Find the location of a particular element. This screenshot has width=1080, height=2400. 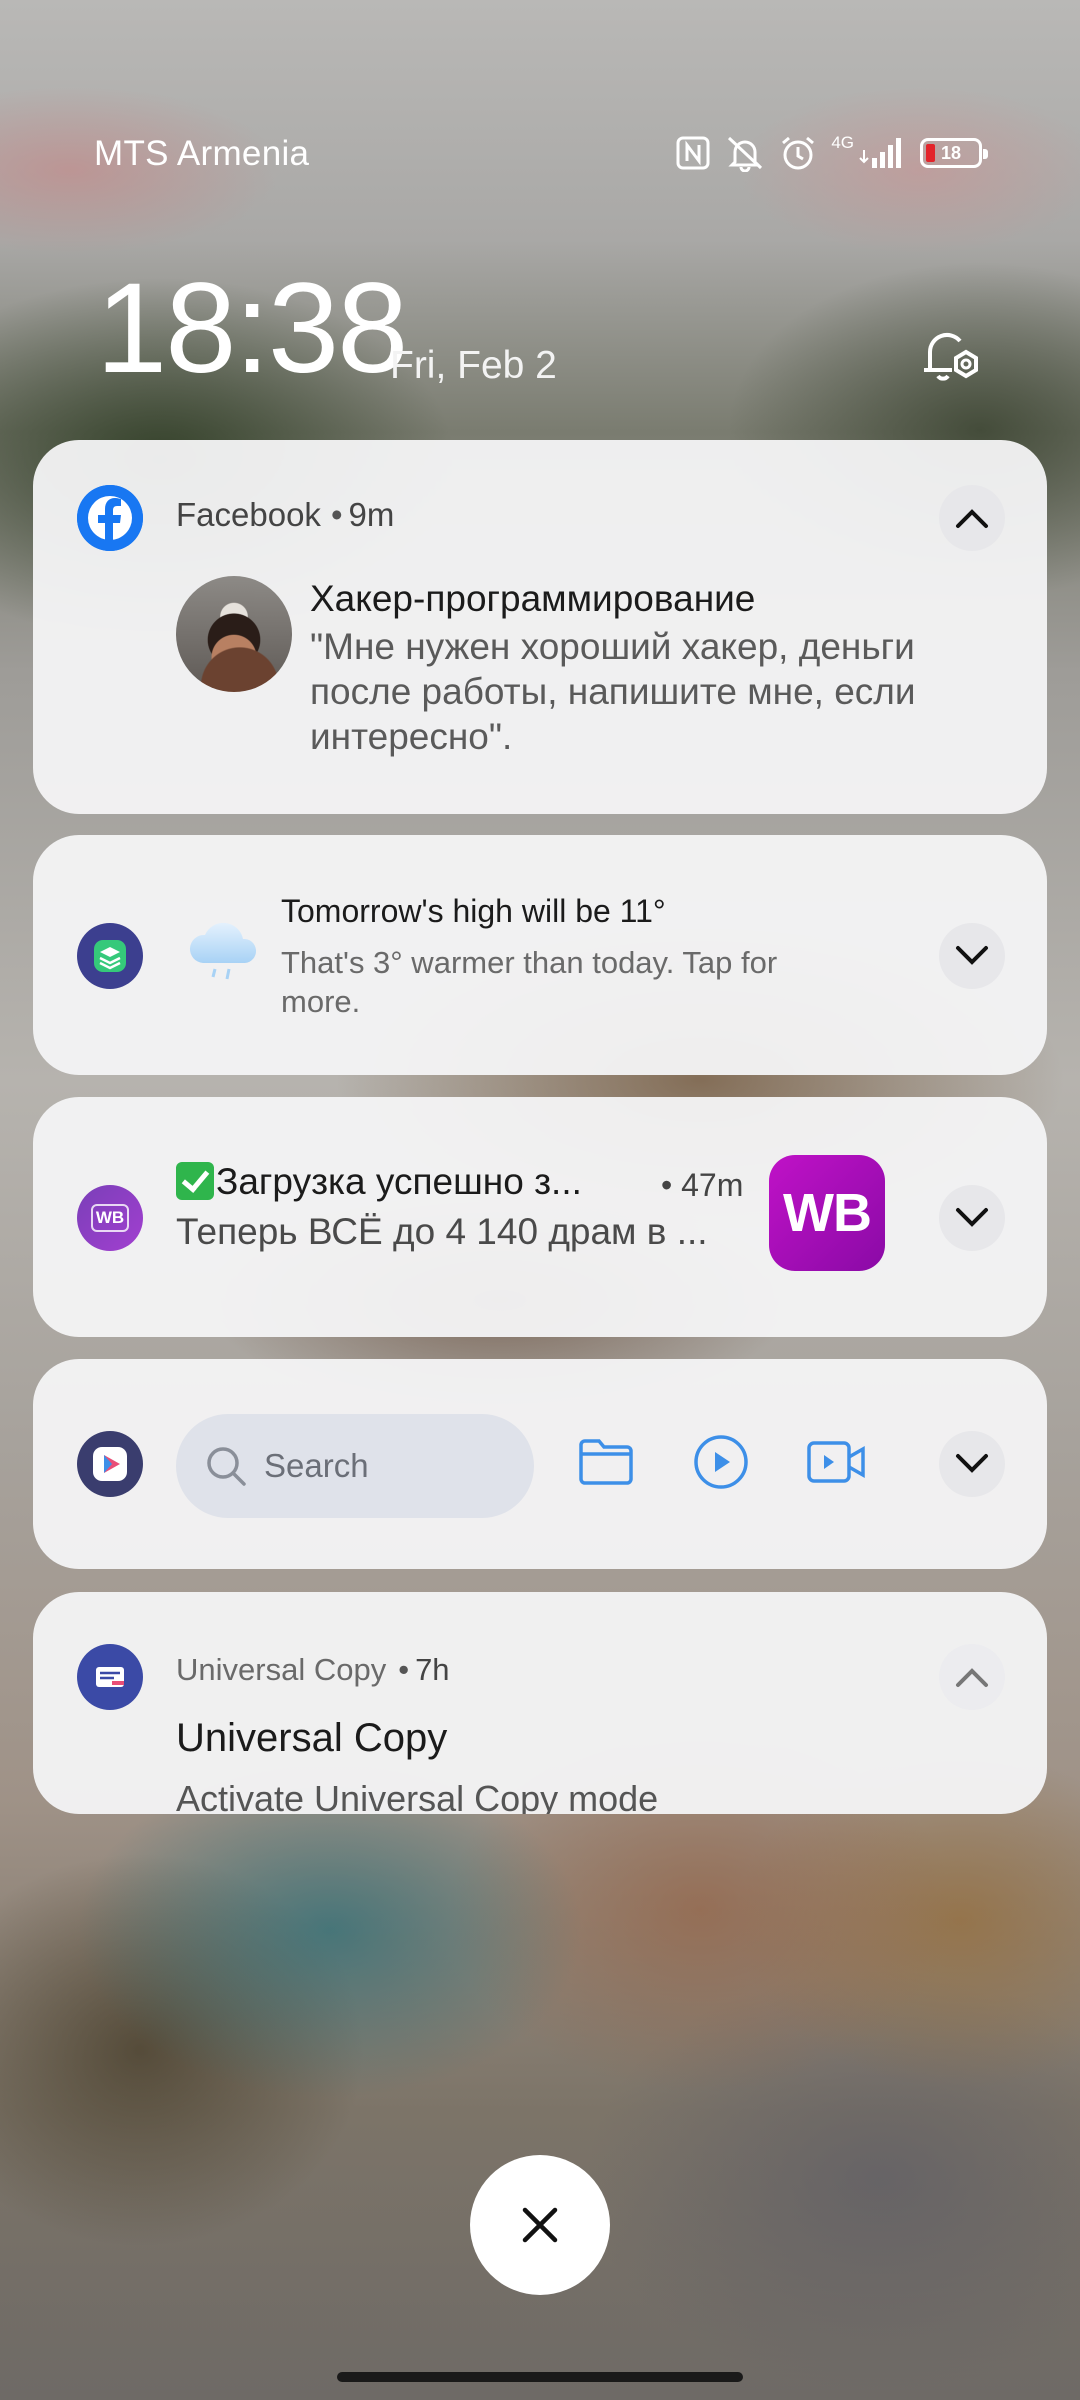

notification-settings-icon is located at coordinates (951, 357).